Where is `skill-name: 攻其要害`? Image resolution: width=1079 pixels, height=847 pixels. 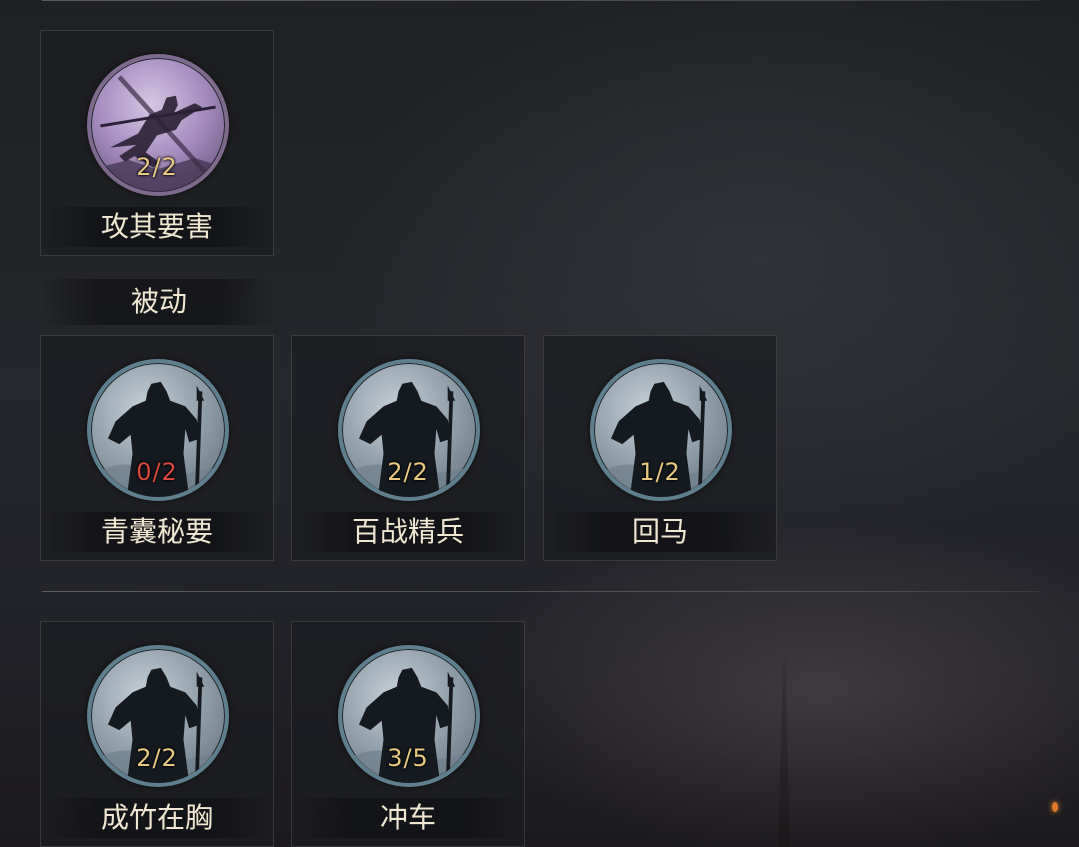
skill-name: 攻其要害 is located at coordinates (157, 227).